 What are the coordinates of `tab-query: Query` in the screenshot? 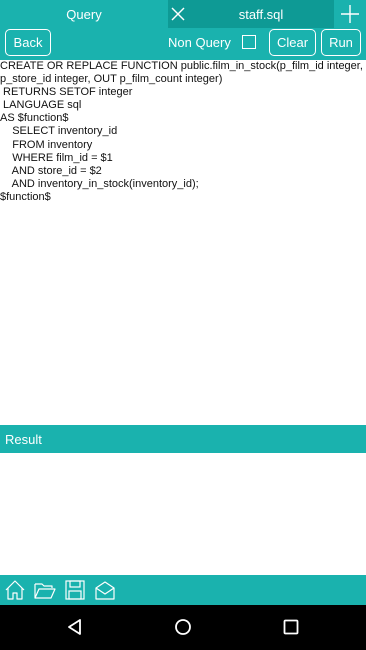 It's located at (84, 14).